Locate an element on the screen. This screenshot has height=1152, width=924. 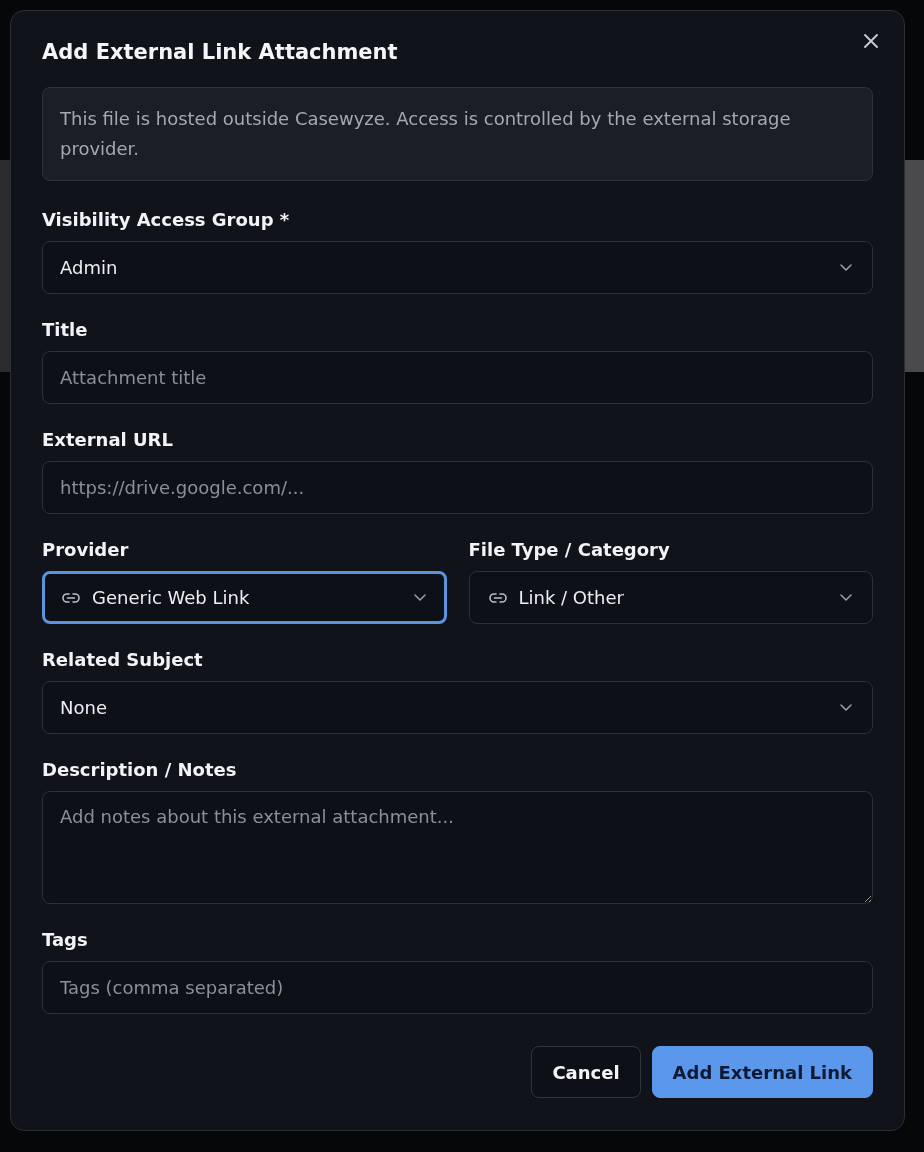
field-label: Tags is located at coordinates (65, 940).